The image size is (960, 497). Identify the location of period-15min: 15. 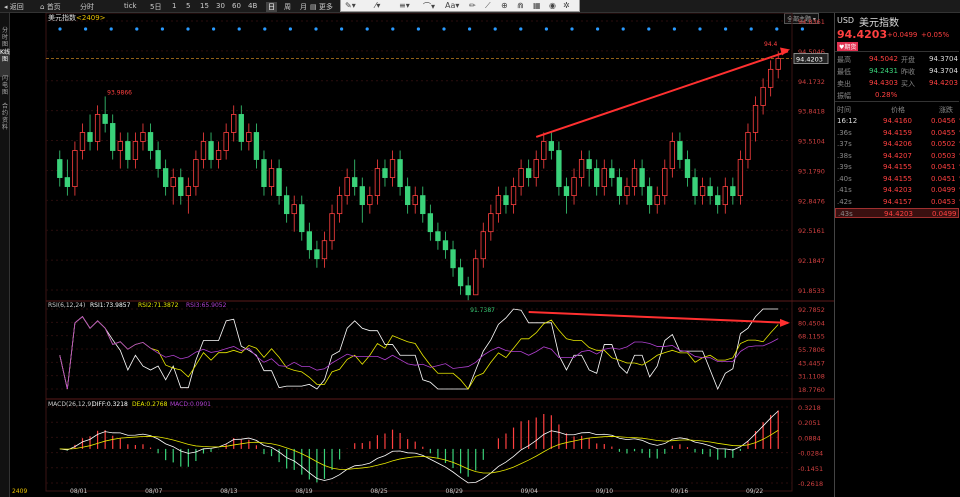
(204, 6).